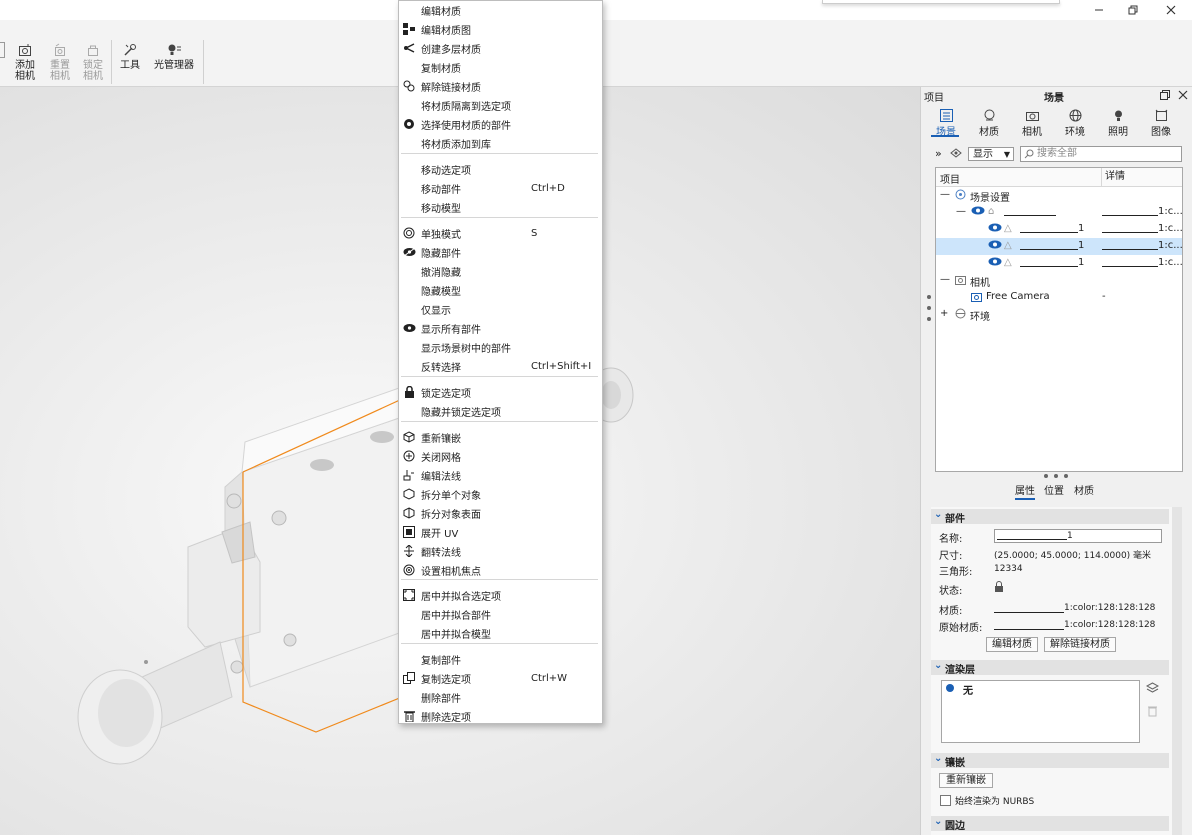  What do you see at coordinates (1059, 297) in the screenshot?
I see `tree-row-free-camera: Free Camera -` at bounding box center [1059, 297].